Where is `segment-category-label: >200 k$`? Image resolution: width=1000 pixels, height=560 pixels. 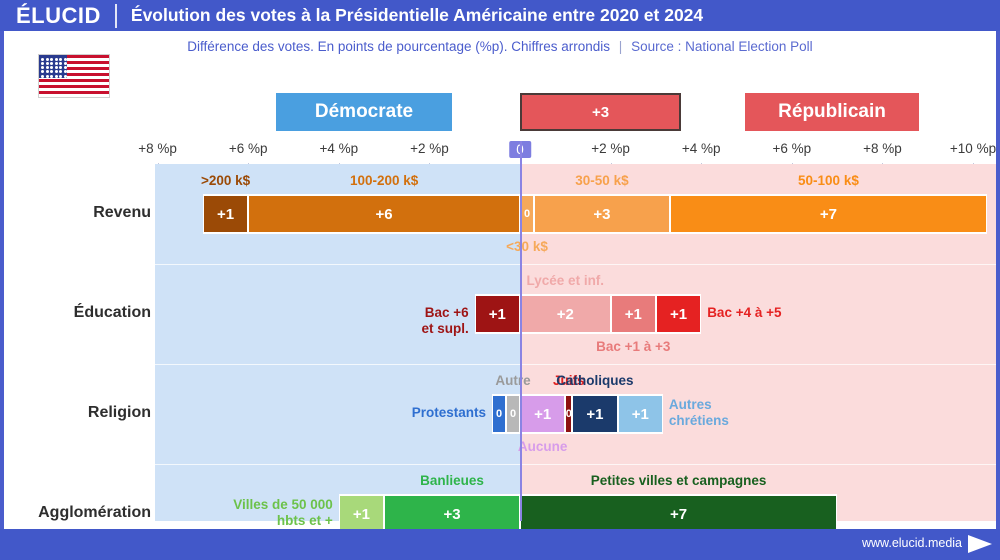 segment-category-label: >200 k$ is located at coordinates (225, 180).